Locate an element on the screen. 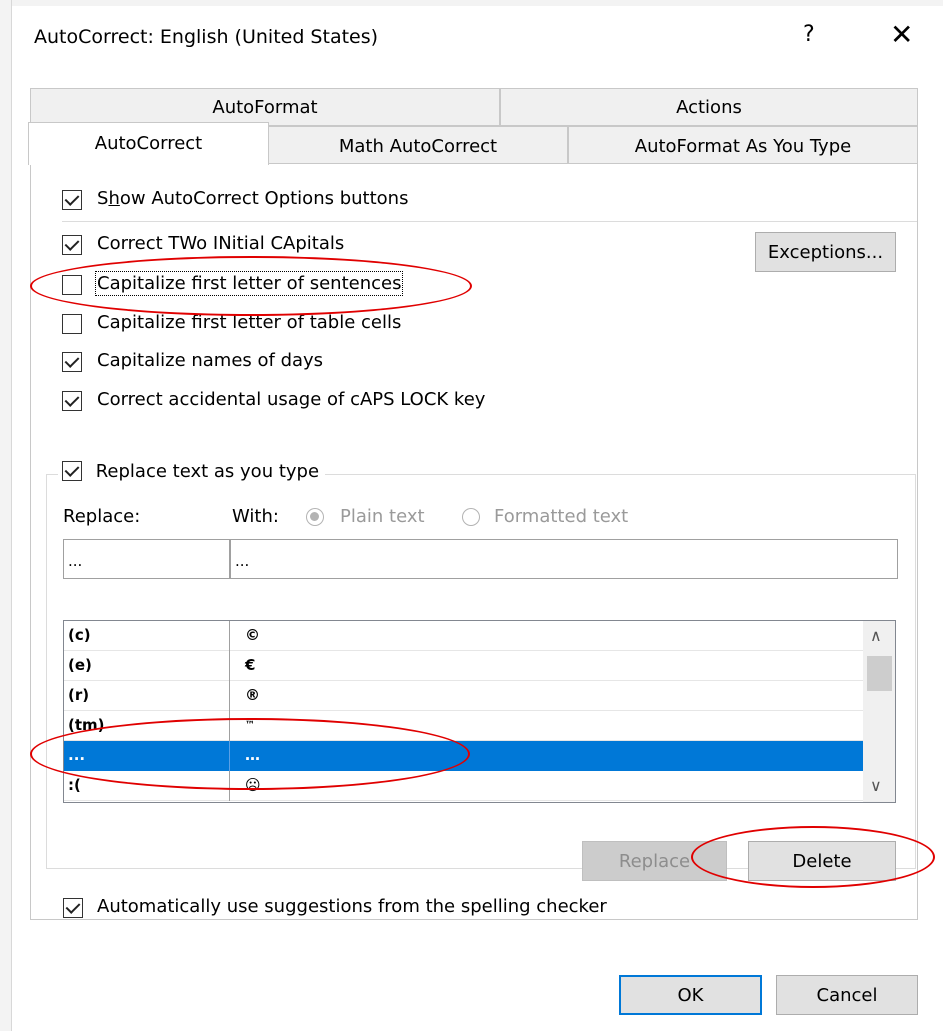 The width and height of the screenshot is (943, 1031). caps-lock-checkbox is located at coordinates (72, 401).